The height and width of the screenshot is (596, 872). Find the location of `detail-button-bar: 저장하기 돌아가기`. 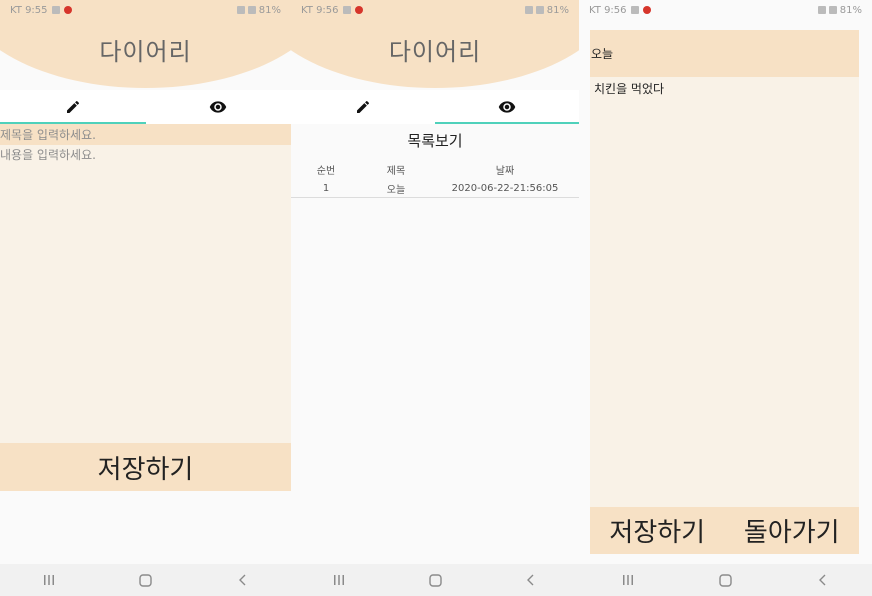

detail-button-bar: 저장하기 돌아가기 is located at coordinates (724, 530).